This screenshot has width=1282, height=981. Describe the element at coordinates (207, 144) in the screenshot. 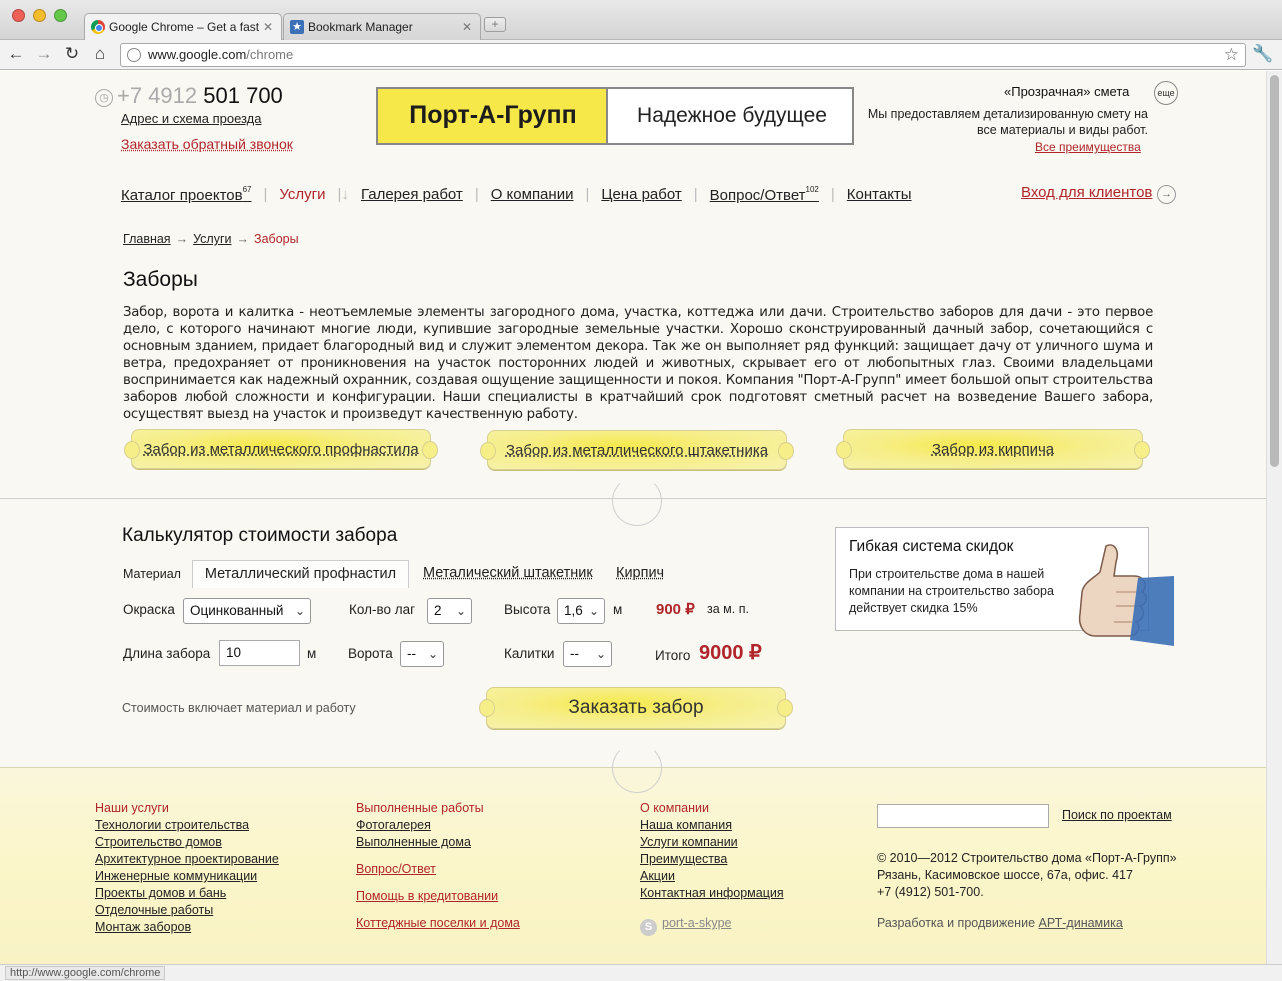

I see `callback-link: Заказать обратный звонок` at that location.